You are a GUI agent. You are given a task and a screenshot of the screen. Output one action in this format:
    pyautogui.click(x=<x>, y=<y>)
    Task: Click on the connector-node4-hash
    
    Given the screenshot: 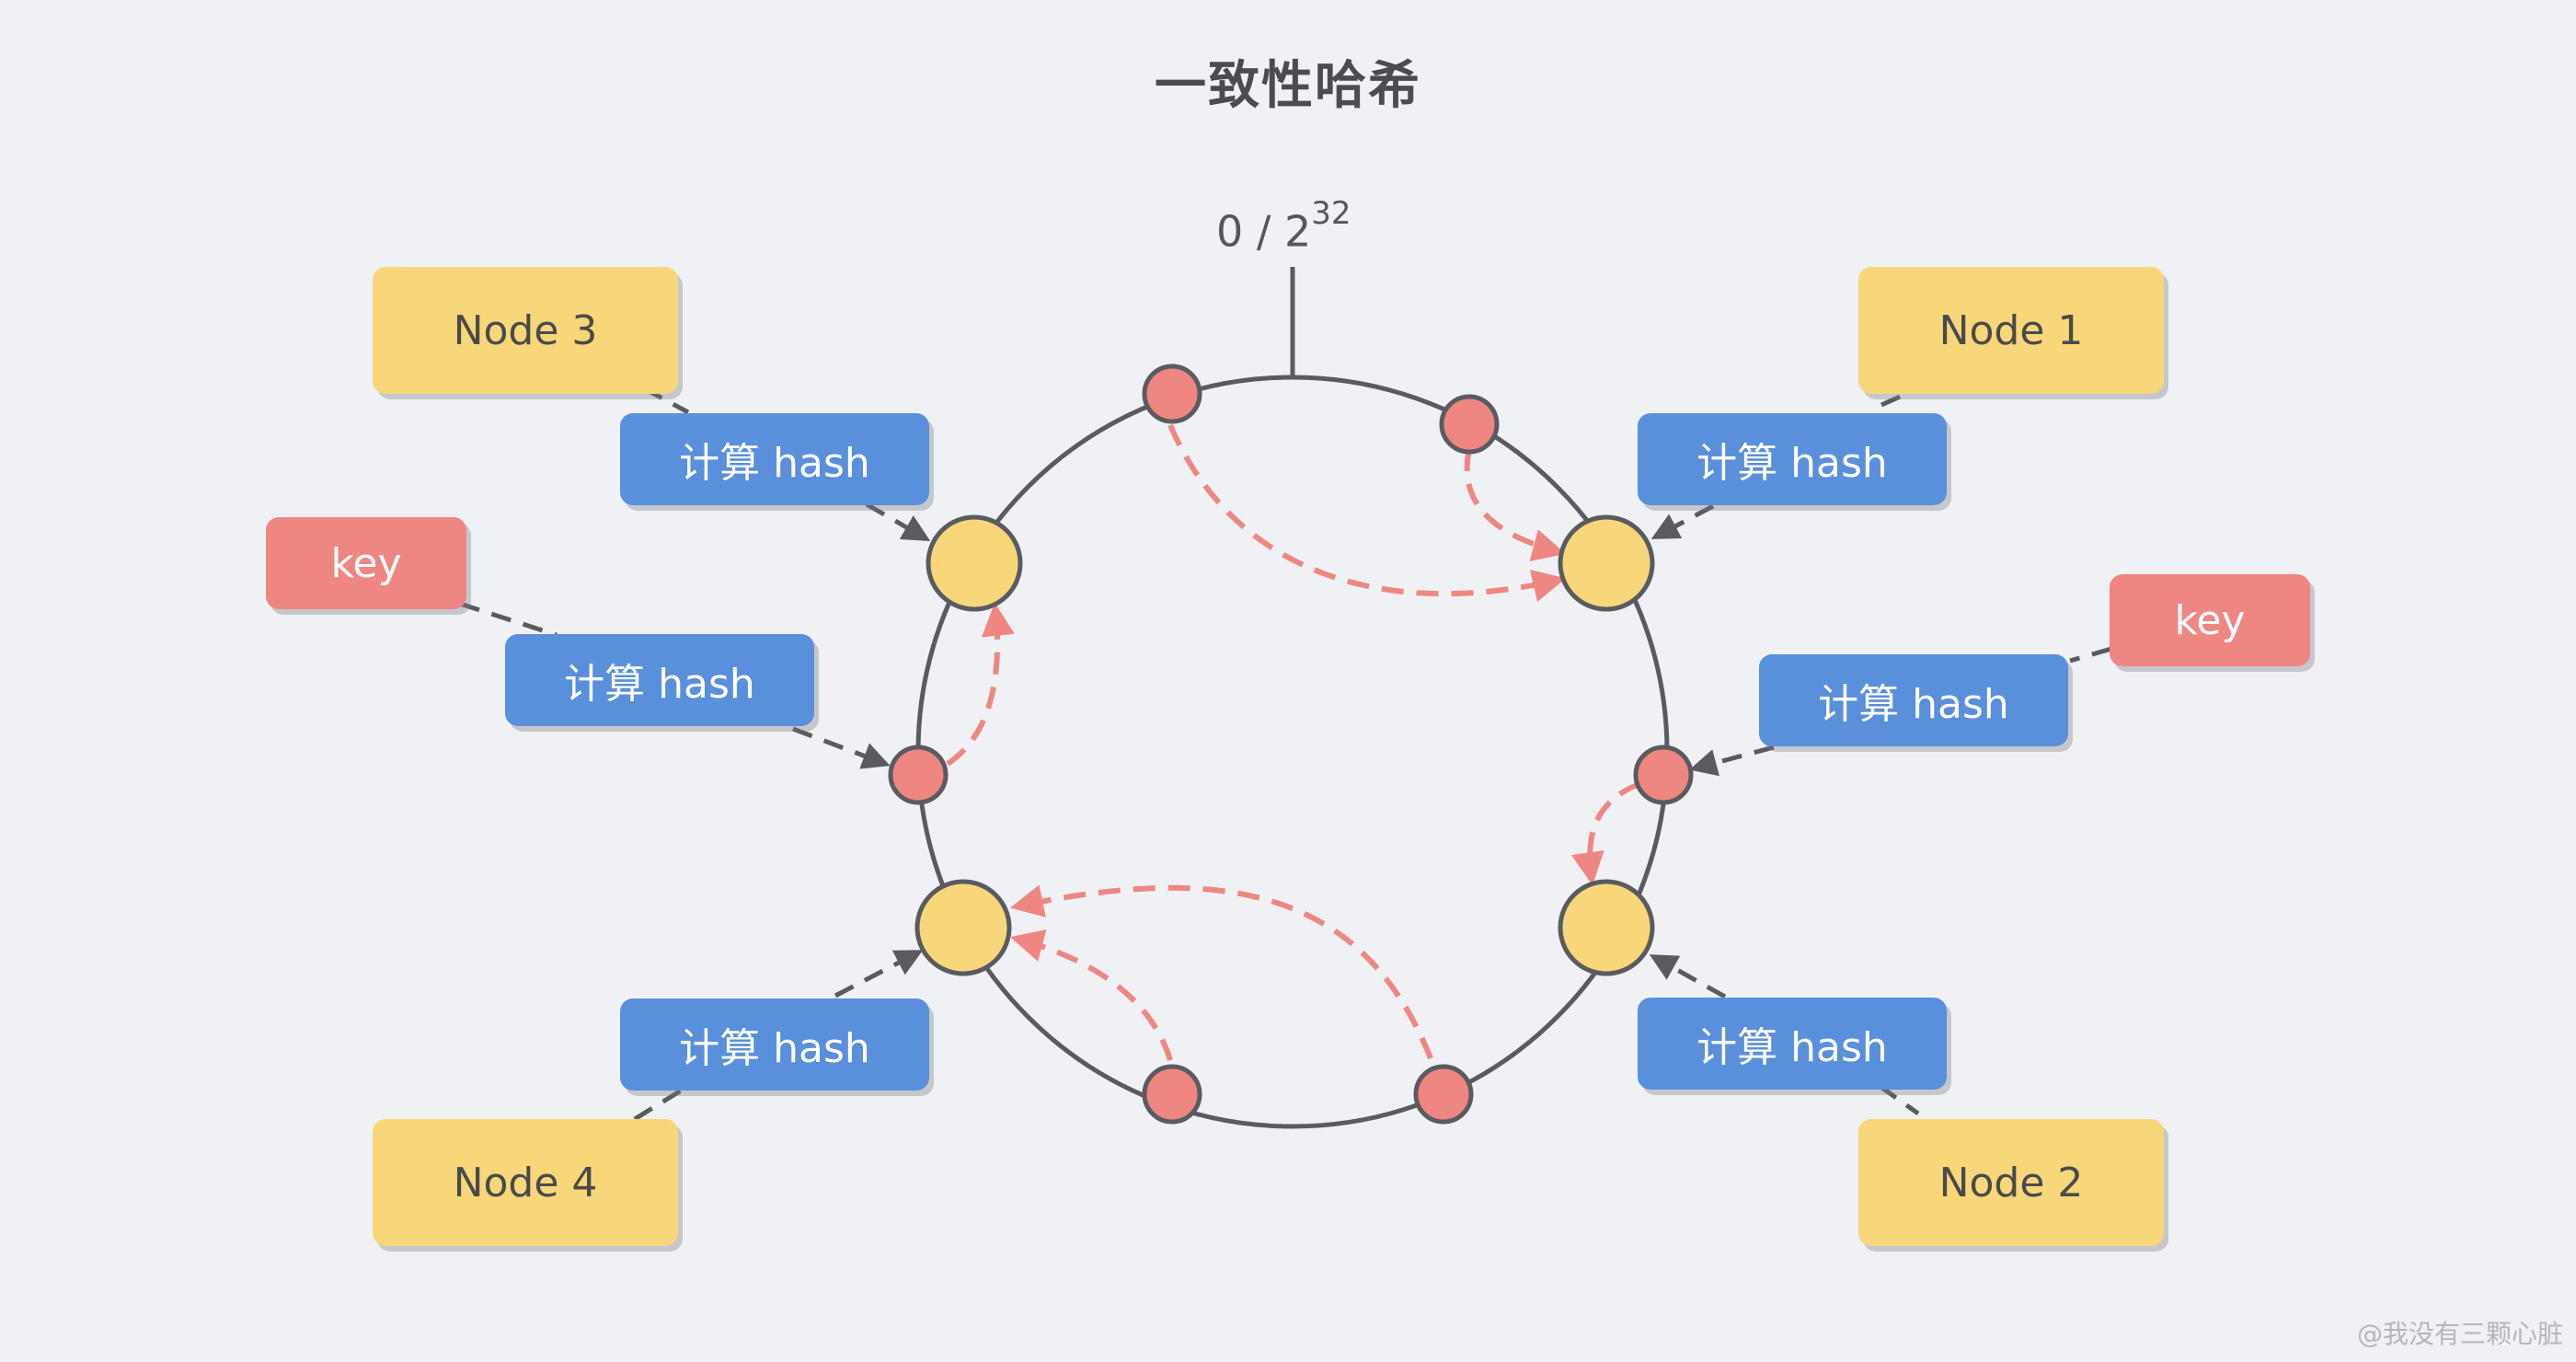 What is the action you would take?
    pyautogui.click(x=660, y=1104)
    